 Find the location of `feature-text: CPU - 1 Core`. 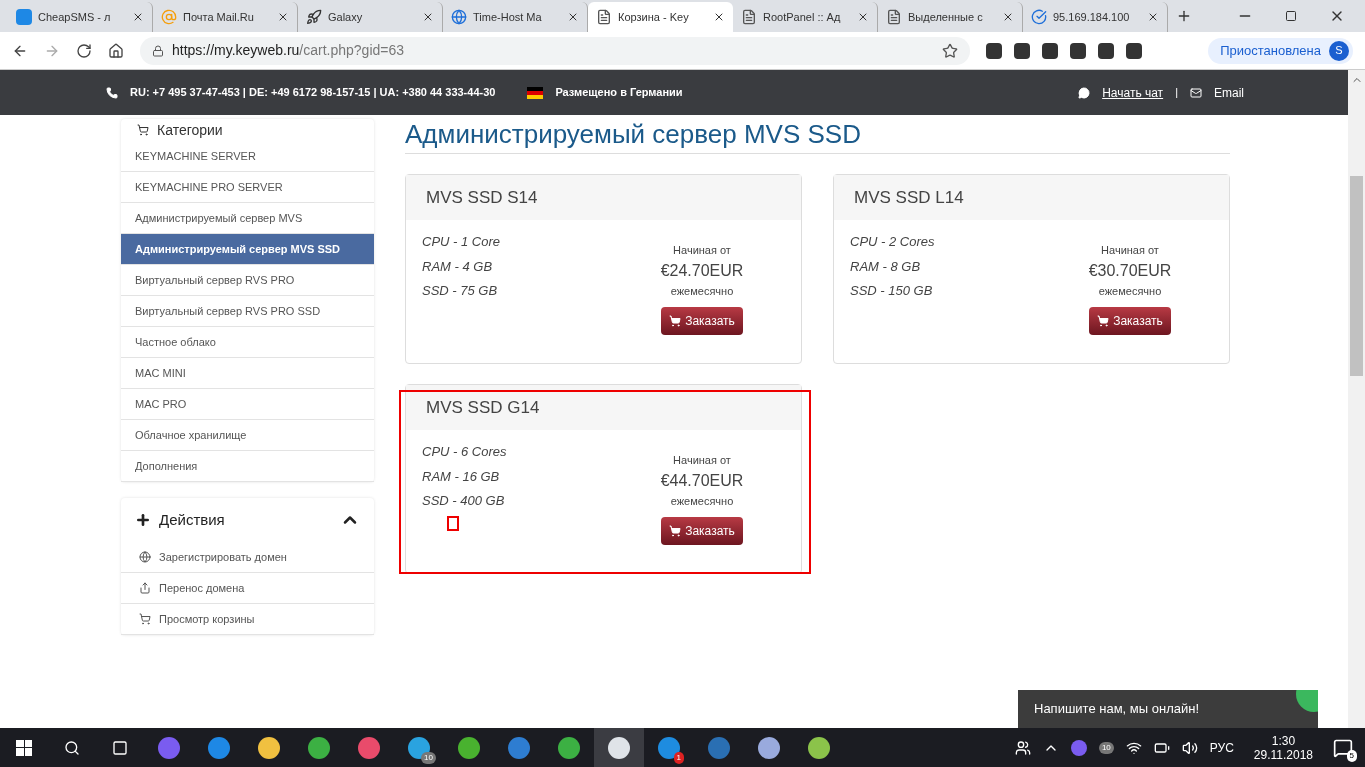

feature-text: CPU - 1 Core is located at coordinates (462, 242).